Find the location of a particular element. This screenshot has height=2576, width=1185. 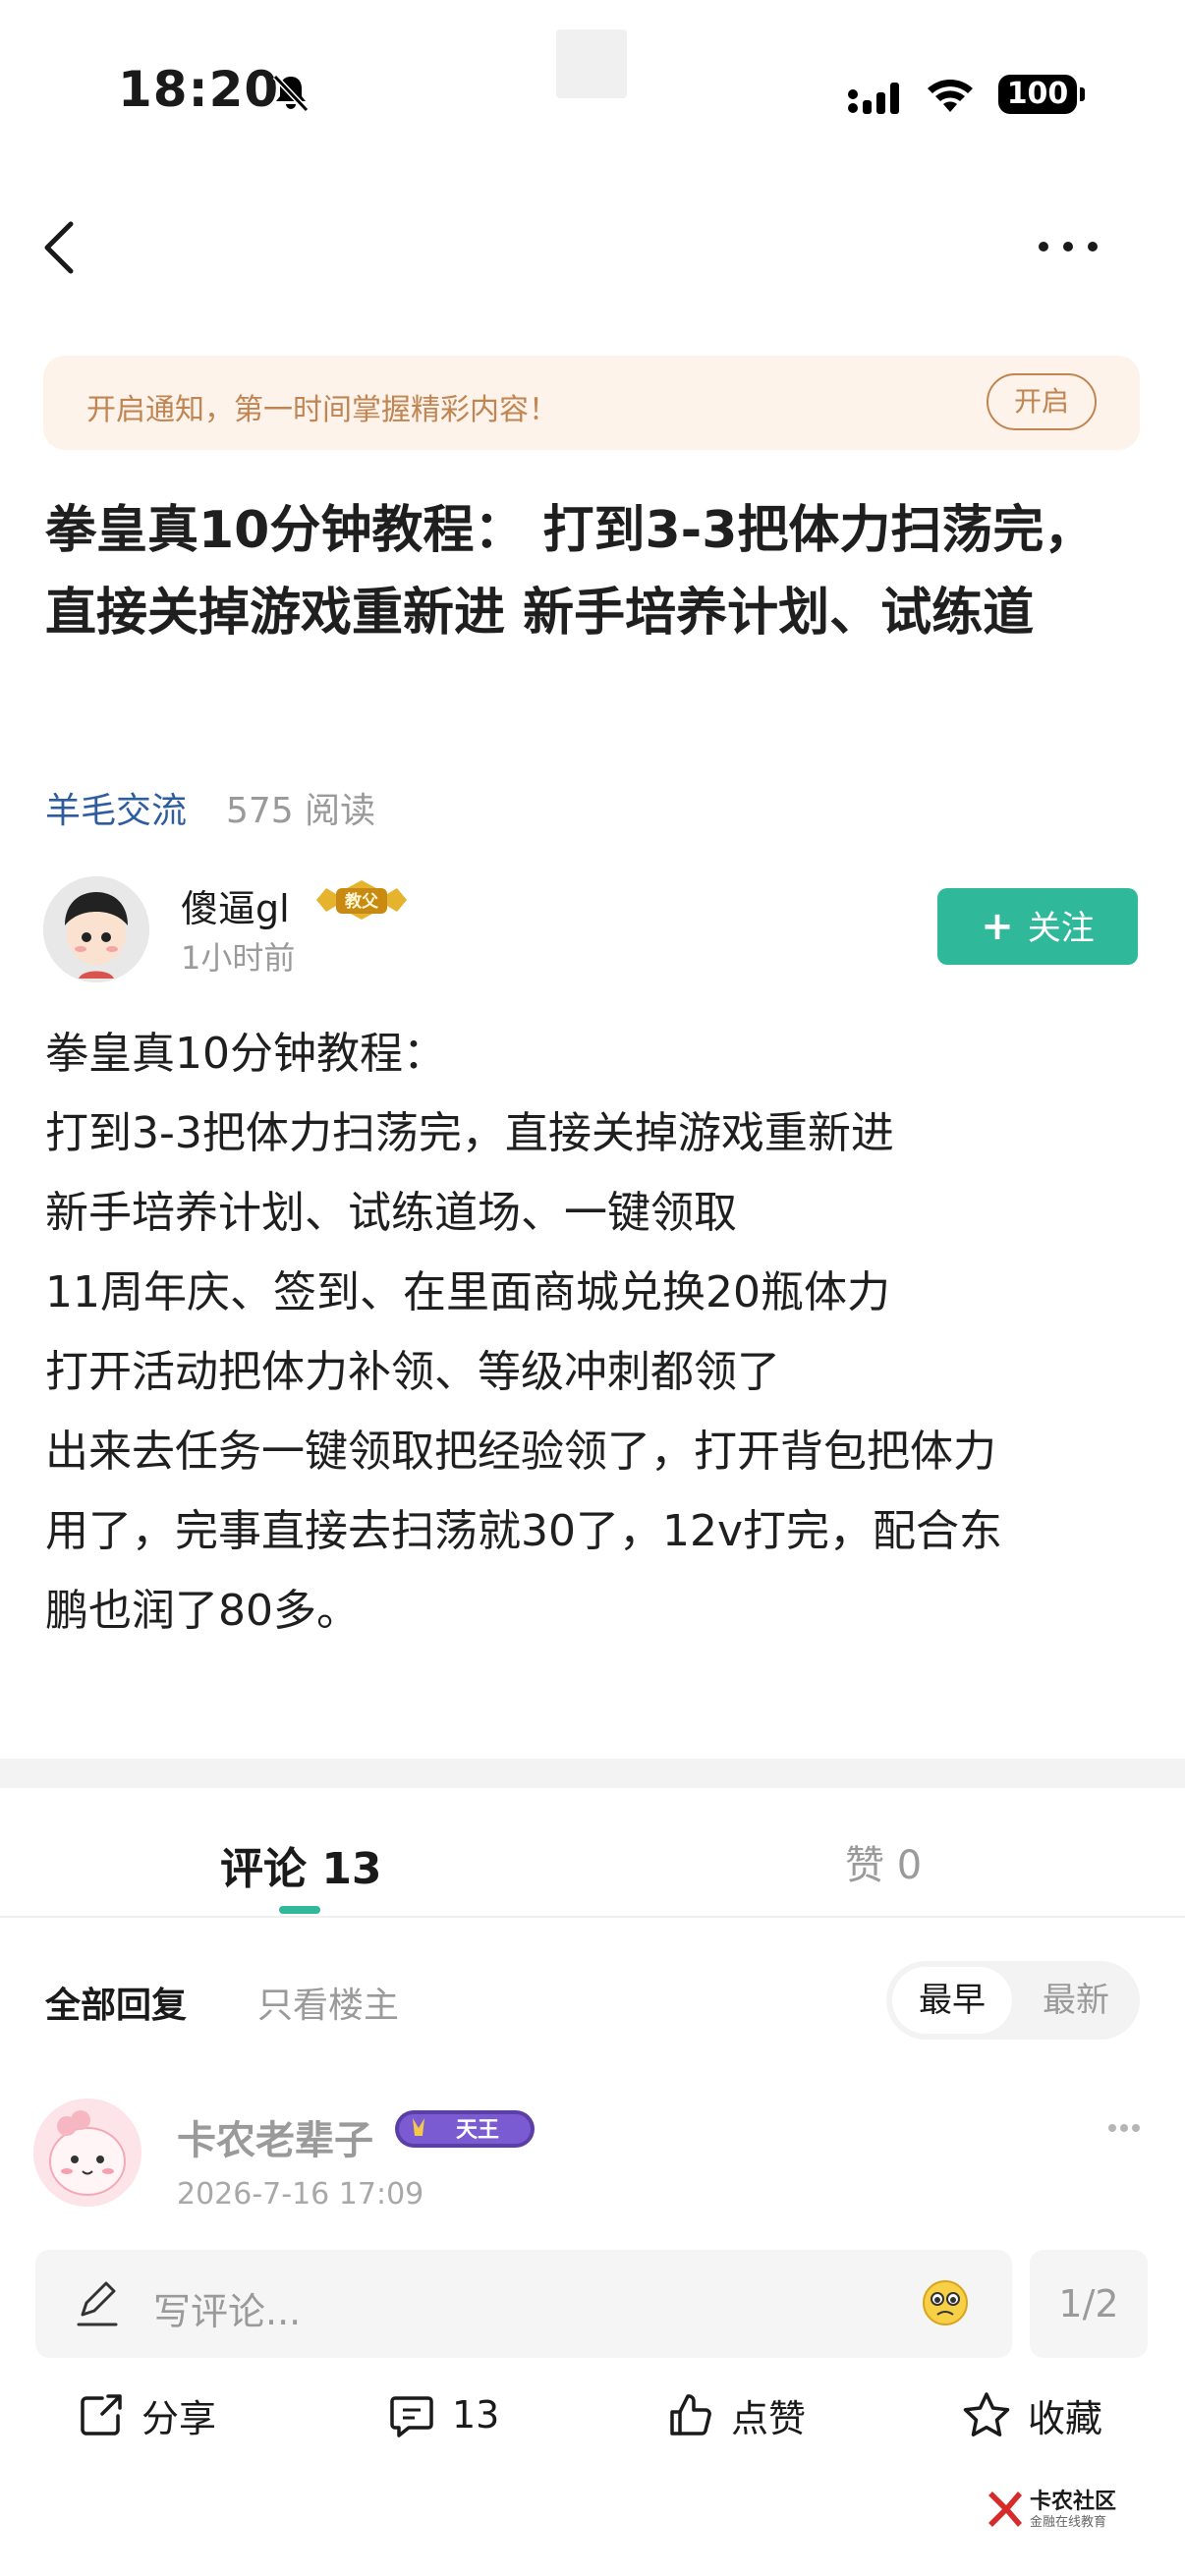

commenter-rank-badge: 天王 is located at coordinates (465, 2129).